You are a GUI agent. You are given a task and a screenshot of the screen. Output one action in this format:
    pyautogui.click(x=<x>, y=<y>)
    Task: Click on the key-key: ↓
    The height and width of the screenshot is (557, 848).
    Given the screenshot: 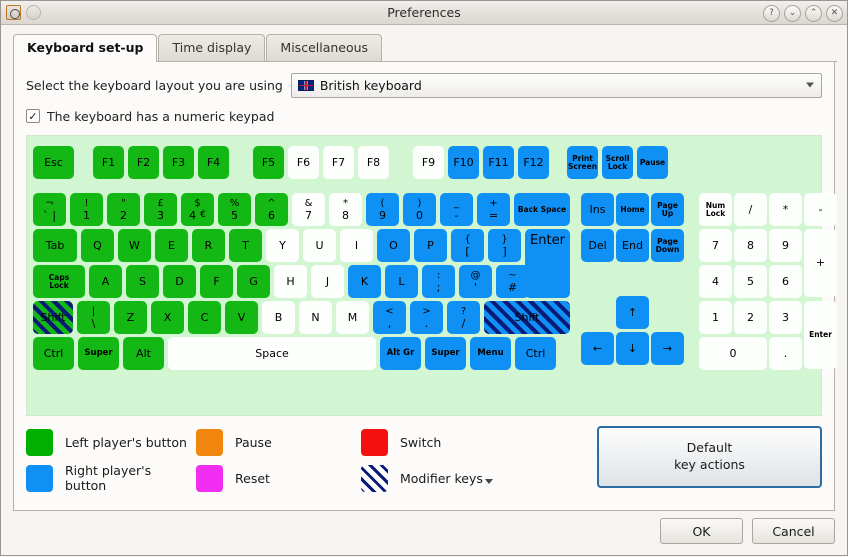 What is the action you would take?
    pyautogui.click(x=632, y=348)
    